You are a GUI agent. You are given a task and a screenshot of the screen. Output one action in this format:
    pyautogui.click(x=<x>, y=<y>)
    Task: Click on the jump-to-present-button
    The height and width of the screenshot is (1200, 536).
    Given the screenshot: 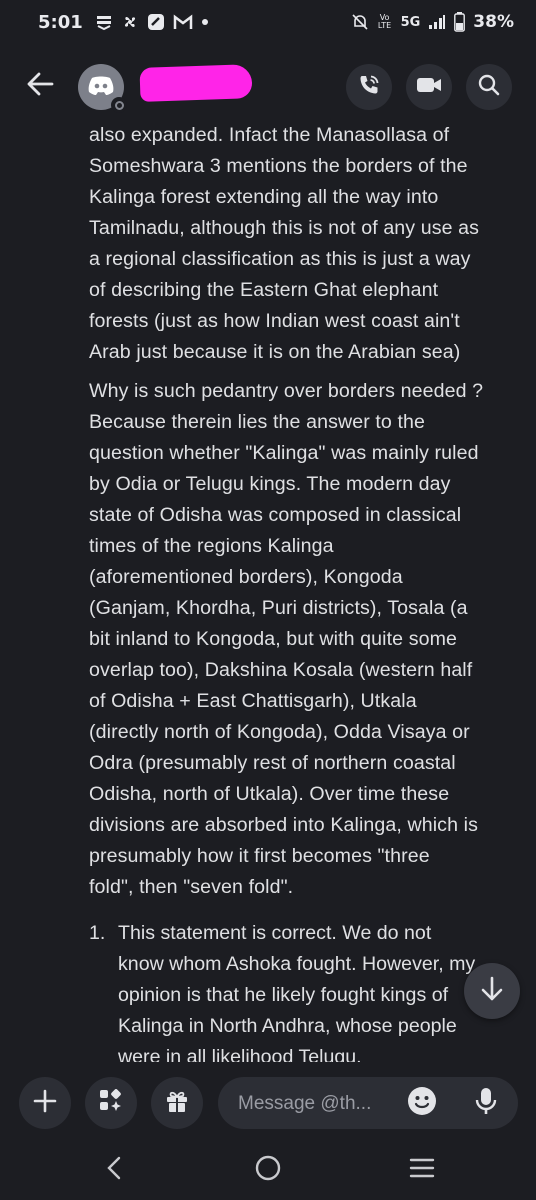 What is the action you would take?
    pyautogui.click(x=492, y=991)
    